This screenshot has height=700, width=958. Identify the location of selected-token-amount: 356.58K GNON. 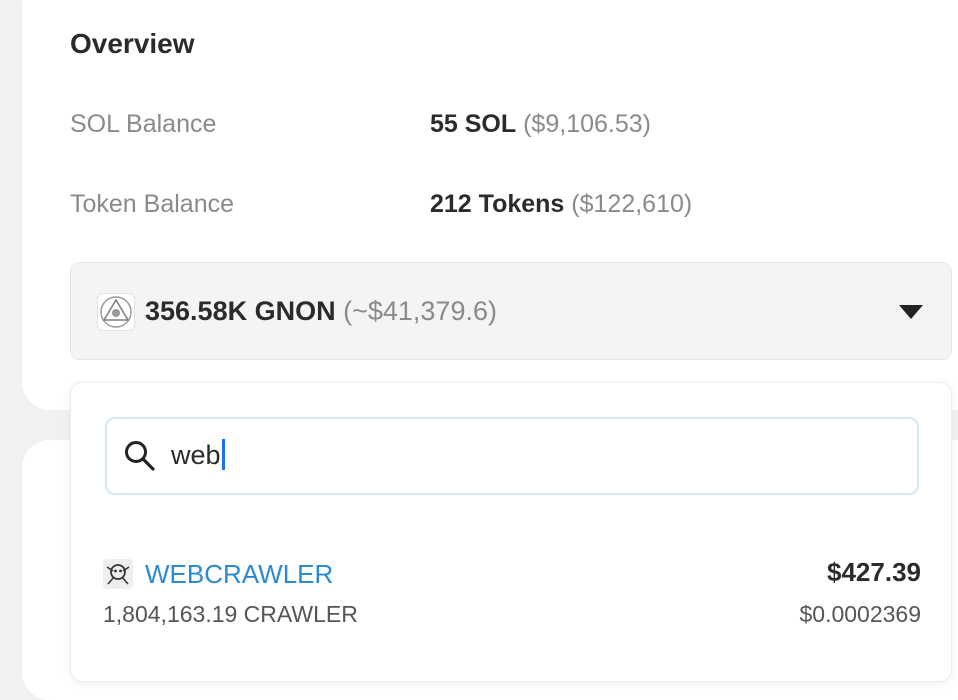
(240, 311).